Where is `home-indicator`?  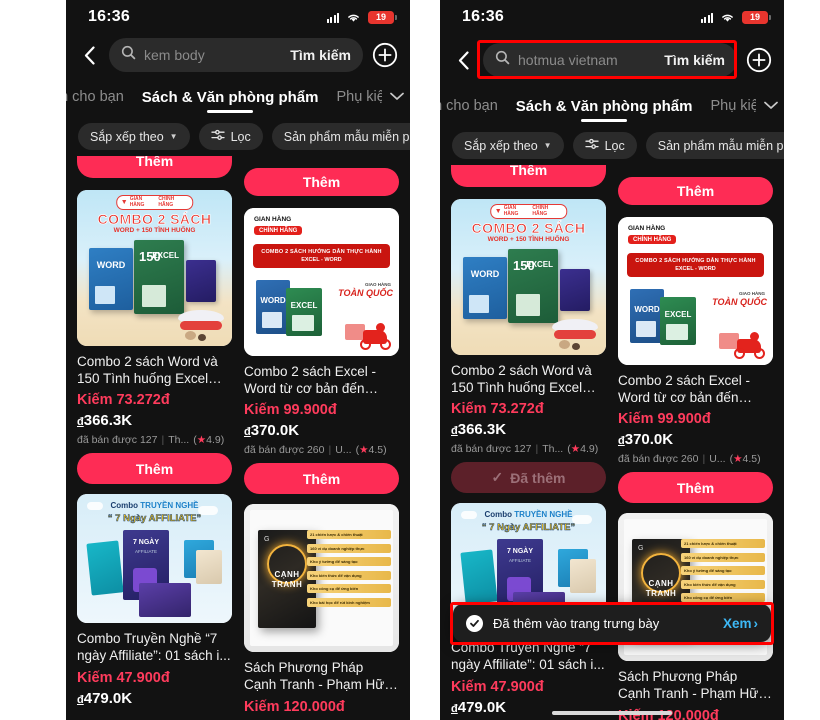
home-indicator is located at coordinates (612, 713).